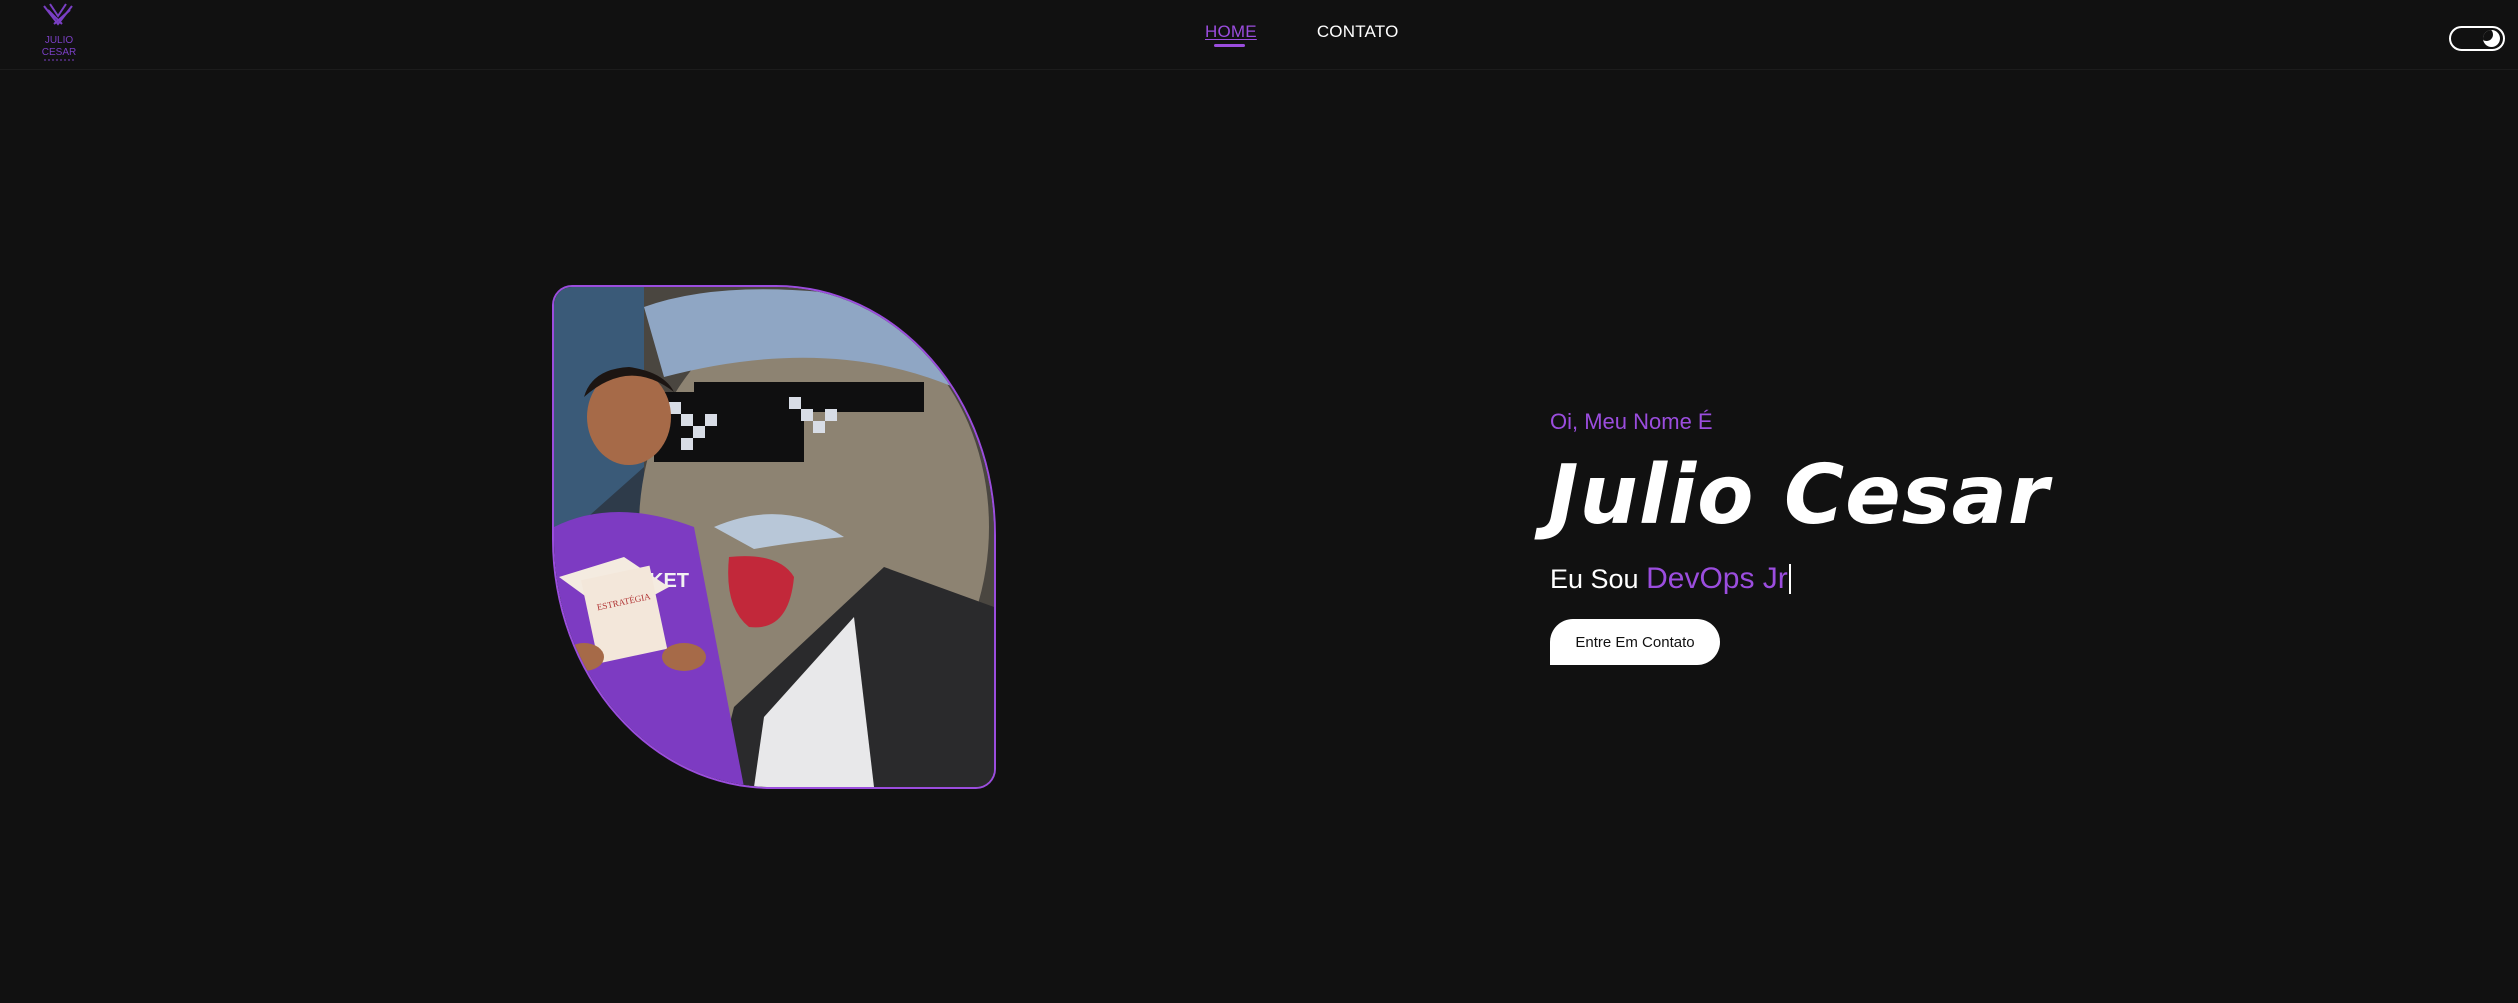 The width and height of the screenshot is (2518, 1003). What do you see at coordinates (1358, 32) in the screenshot?
I see `nav-contato-link: CONTATO` at bounding box center [1358, 32].